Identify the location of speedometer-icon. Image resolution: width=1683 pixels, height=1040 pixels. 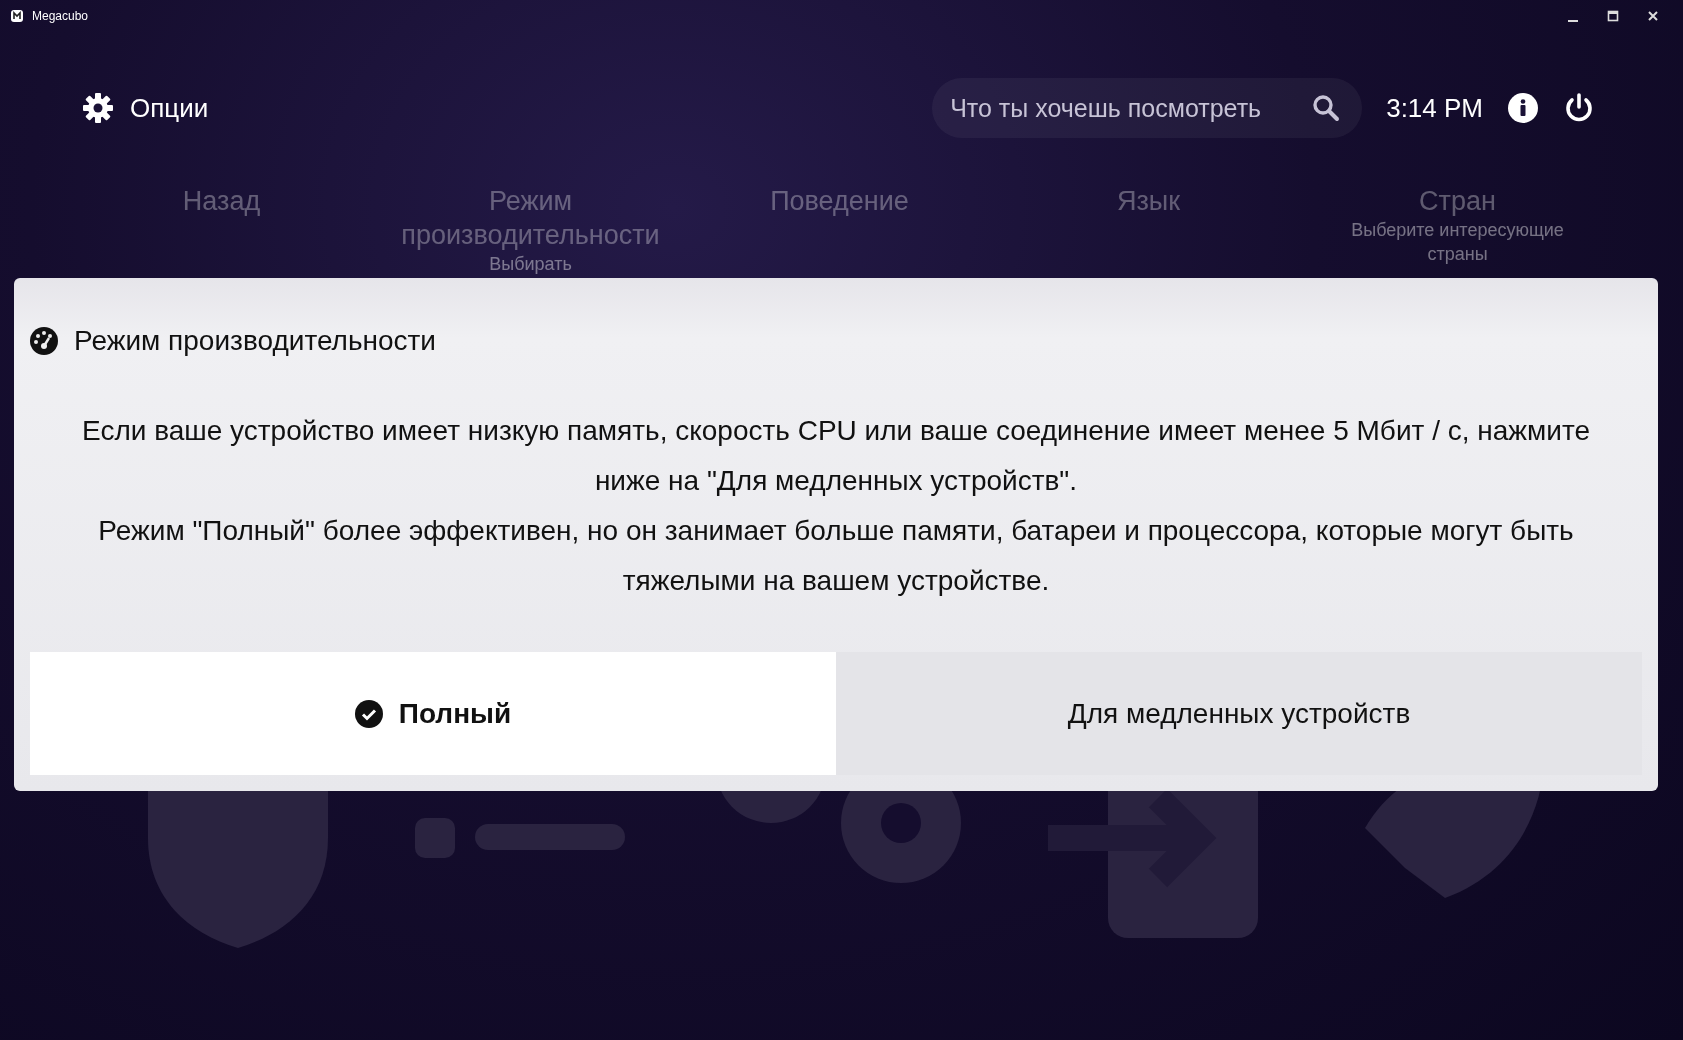
(44, 341).